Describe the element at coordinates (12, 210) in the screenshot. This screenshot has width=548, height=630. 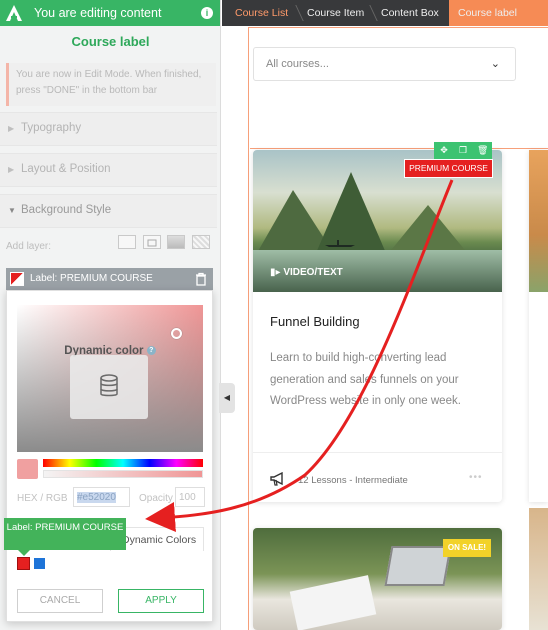
I see `chevron-down-icon: ▼` at that location.